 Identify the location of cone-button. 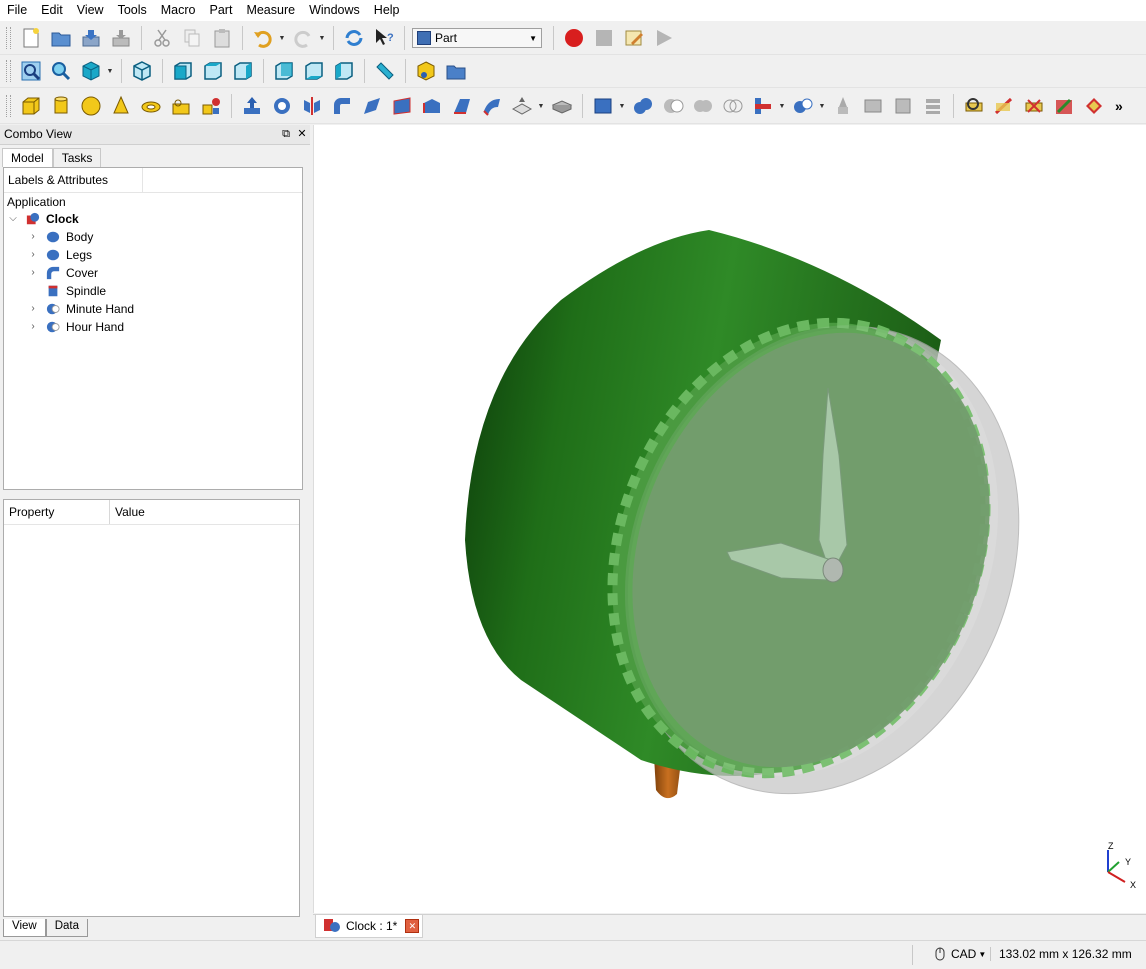
(121, 106).